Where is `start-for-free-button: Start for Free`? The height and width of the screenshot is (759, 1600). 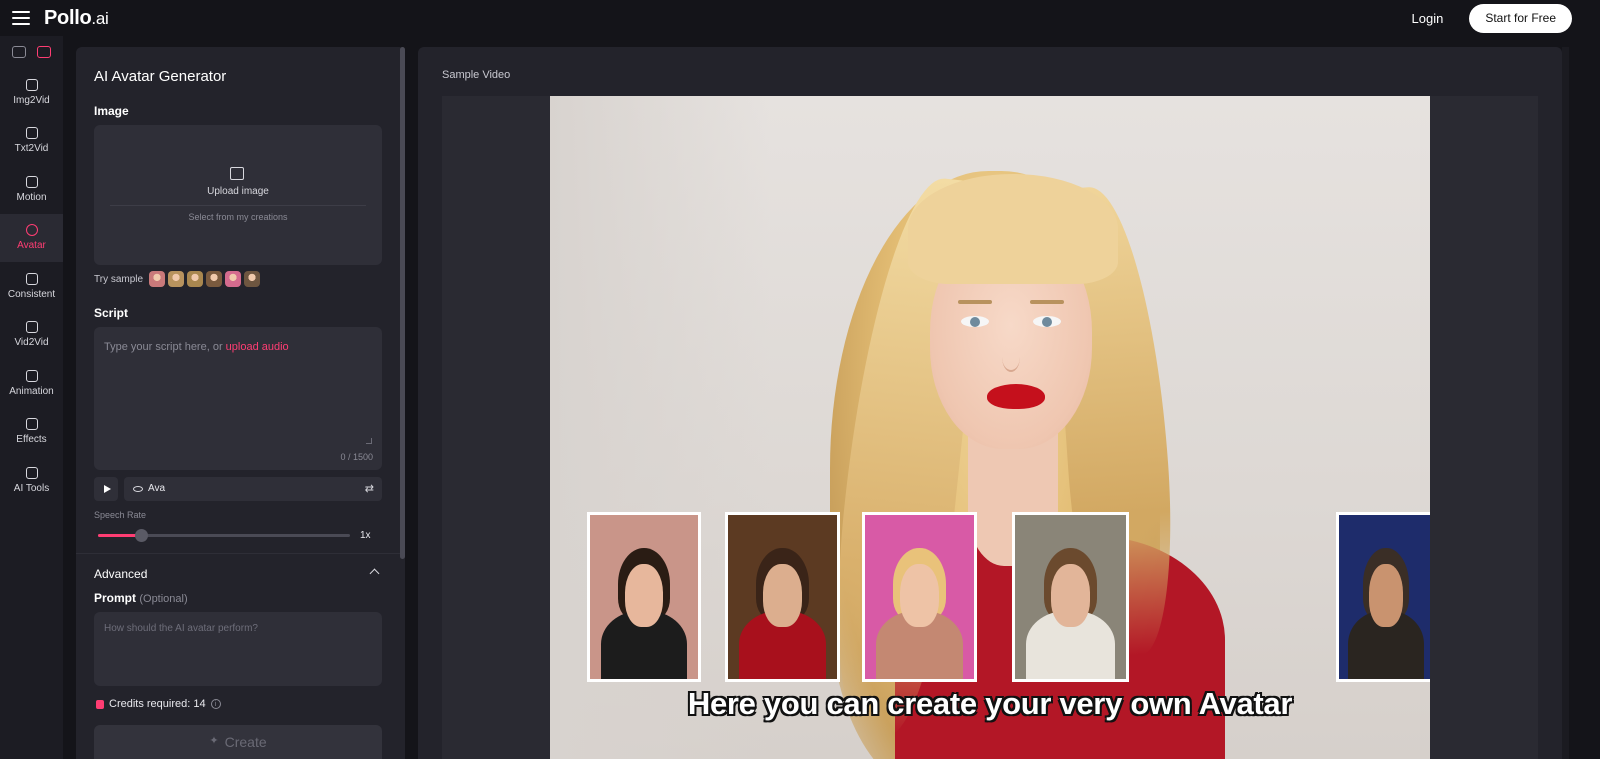 start-for-free-button: Start for Free is located at coordinates (1520, 18).